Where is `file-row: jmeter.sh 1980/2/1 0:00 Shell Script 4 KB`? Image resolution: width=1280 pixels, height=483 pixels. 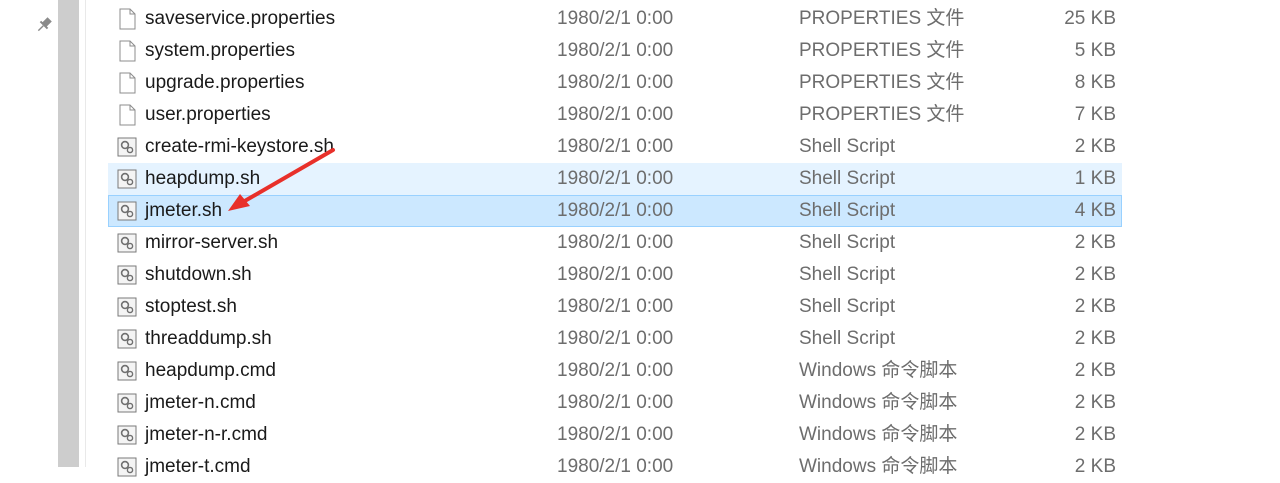 file-row: jmeter.sh 1980/2/1 0:00 Shell Script 4 KB is located at coordinates (615, 211).